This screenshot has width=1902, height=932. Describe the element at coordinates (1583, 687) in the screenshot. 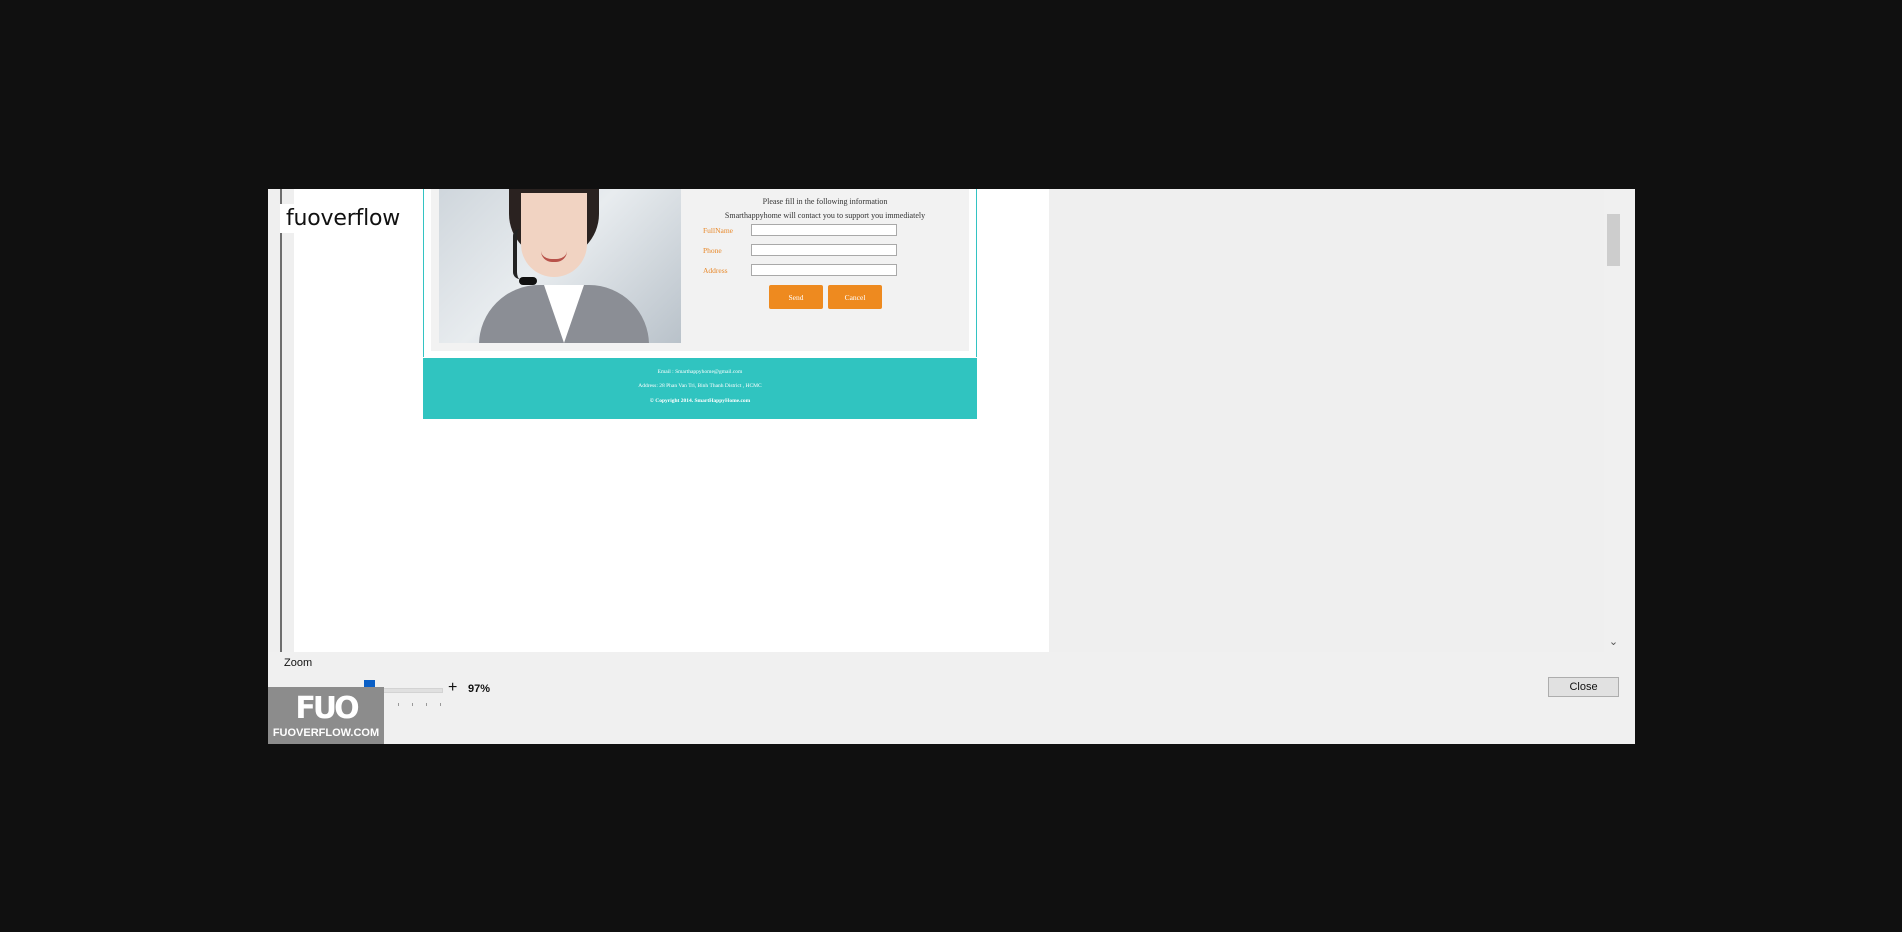

I see `close-button: Close` at that location.